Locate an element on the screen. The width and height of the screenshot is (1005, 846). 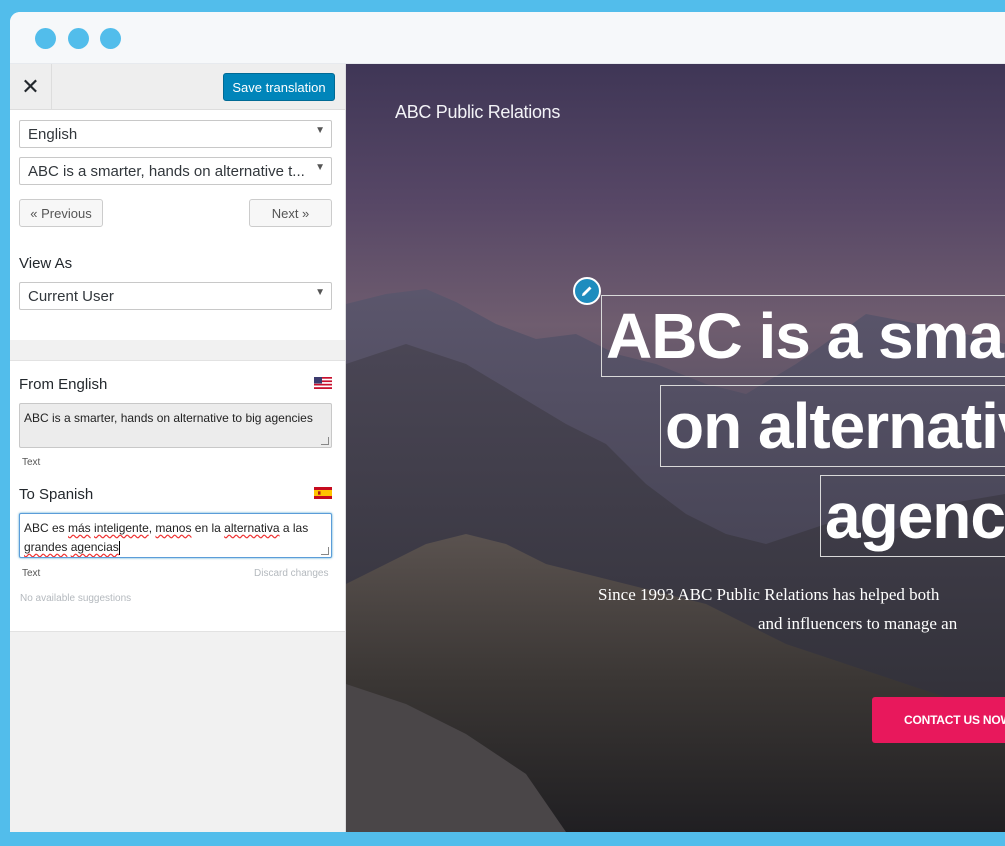
misspelled-word: manos is located at coordinates (173, 528).